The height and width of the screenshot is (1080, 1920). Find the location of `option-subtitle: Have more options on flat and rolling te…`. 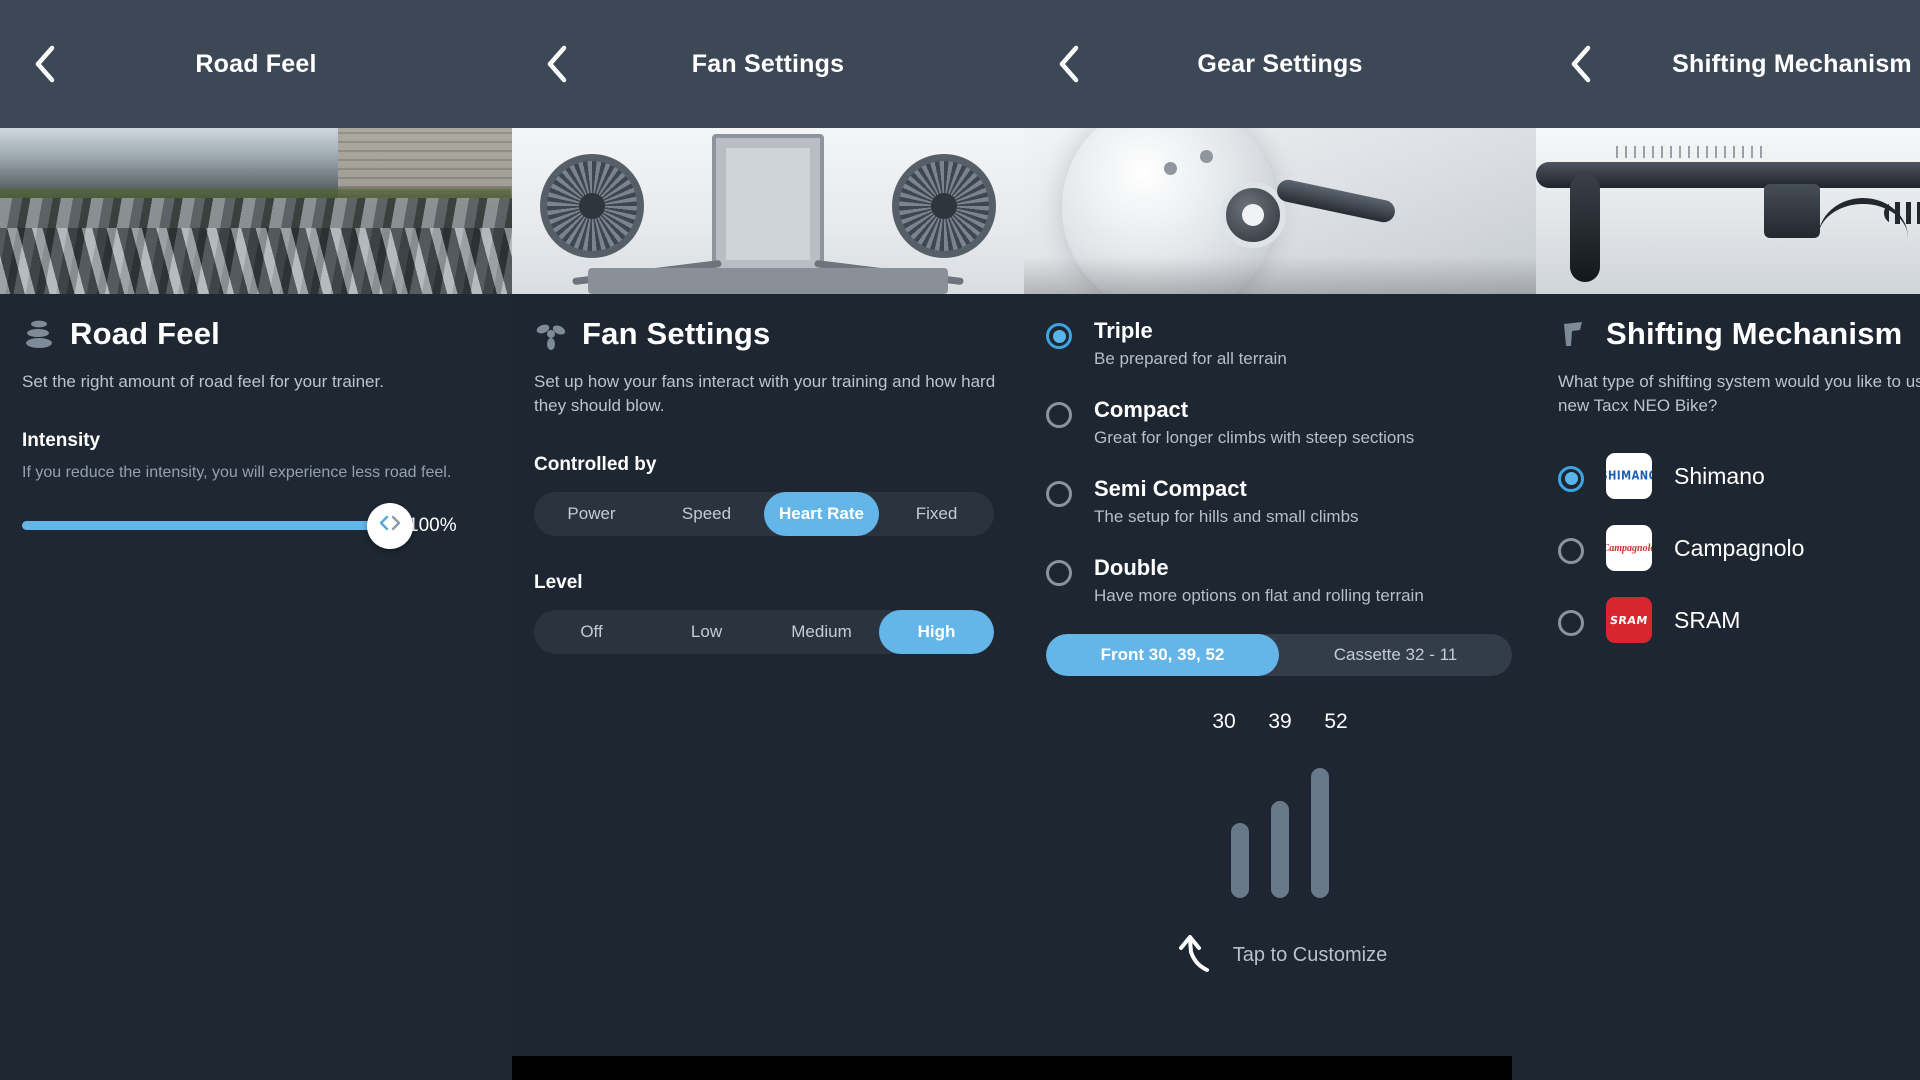

option-subtitle: Have more options on flat and rolling te… is located at coordinates (1259, 595).